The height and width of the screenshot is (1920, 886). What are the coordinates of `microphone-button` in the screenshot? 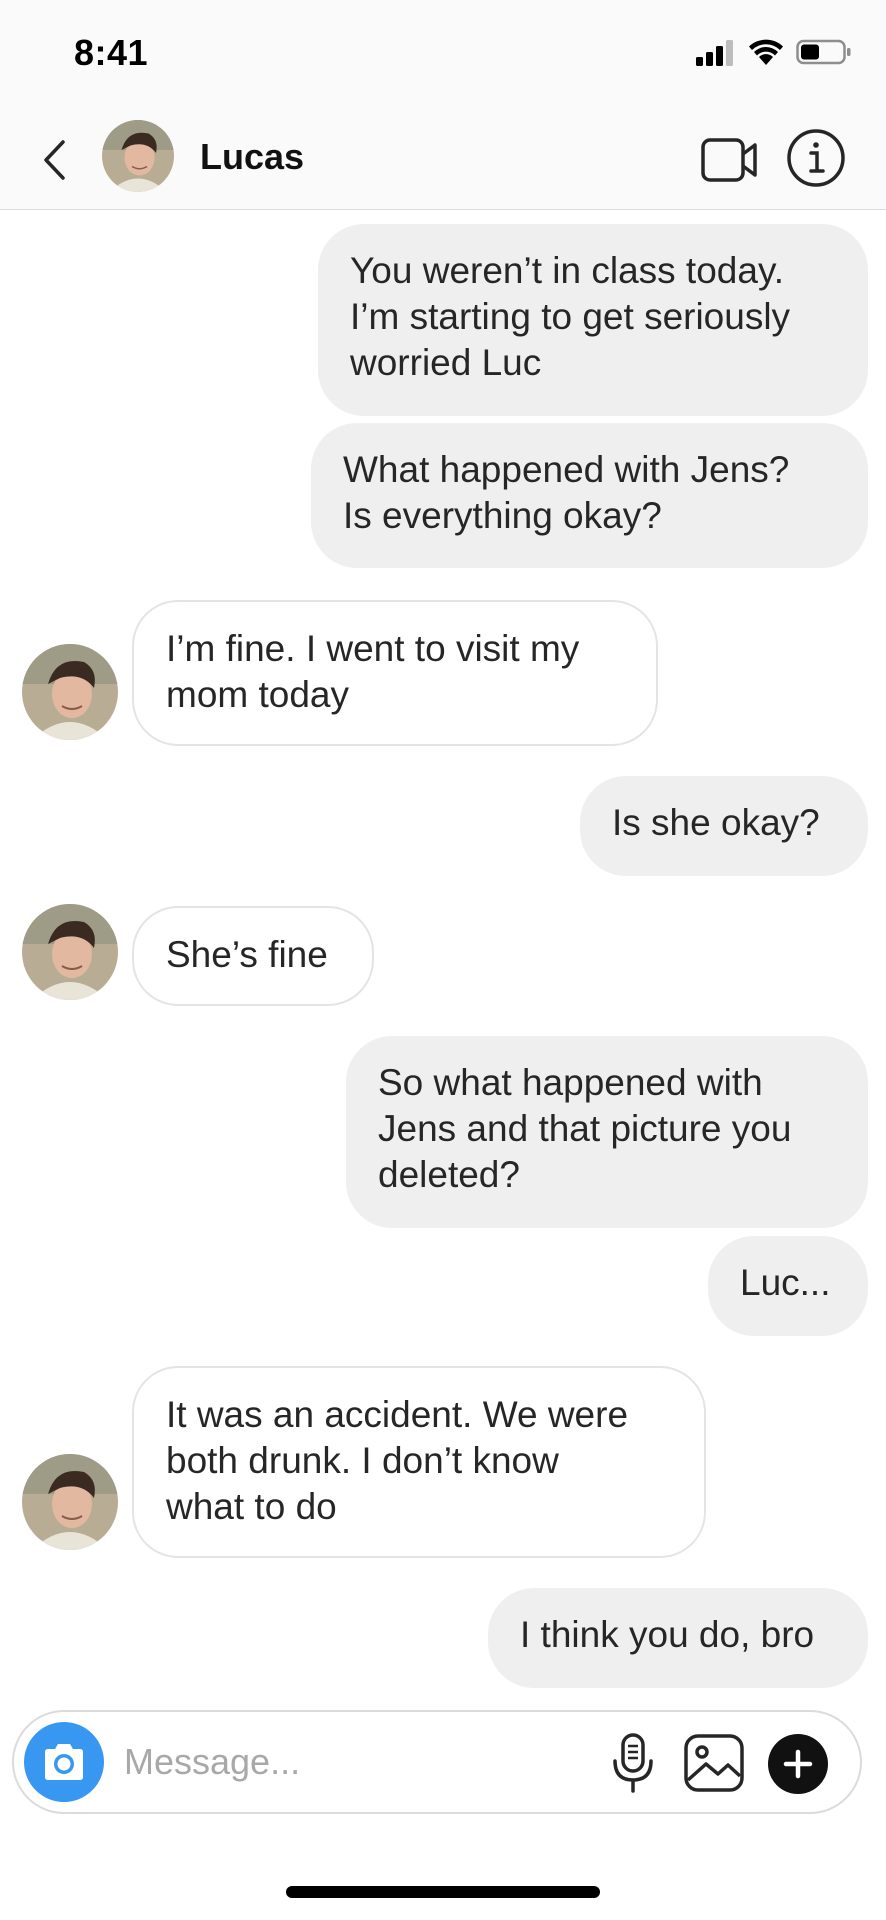 It's located at (633, 1763).